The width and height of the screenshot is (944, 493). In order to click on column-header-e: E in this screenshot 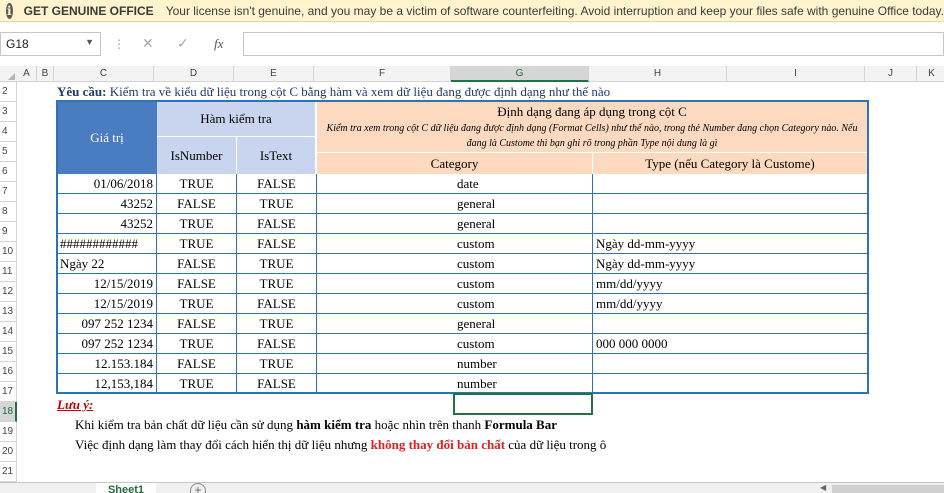, I will do `click(274, 74)`.